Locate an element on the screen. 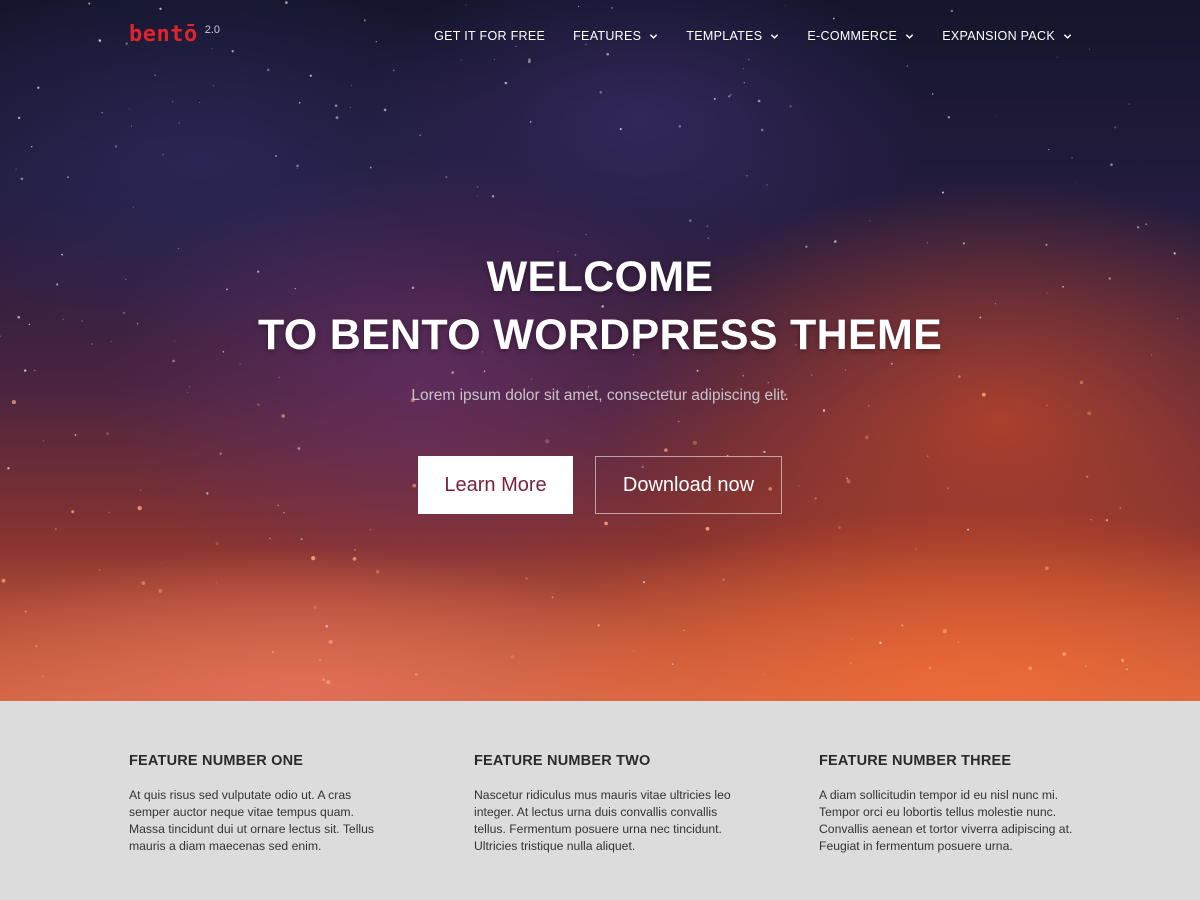 The image size is (1200, 900). nav-item-features: FEATURES is located at coordinates (615, 36).